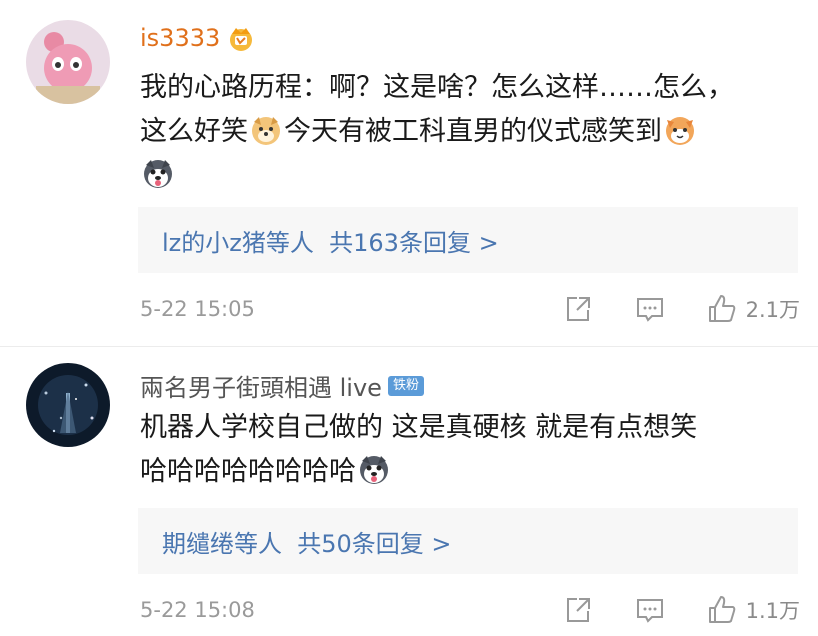 This screenshot has width=818, height=636. Describe the element at coordinates (772, 611) in the screenshot. I see `like-count: 1.1万` at that location.